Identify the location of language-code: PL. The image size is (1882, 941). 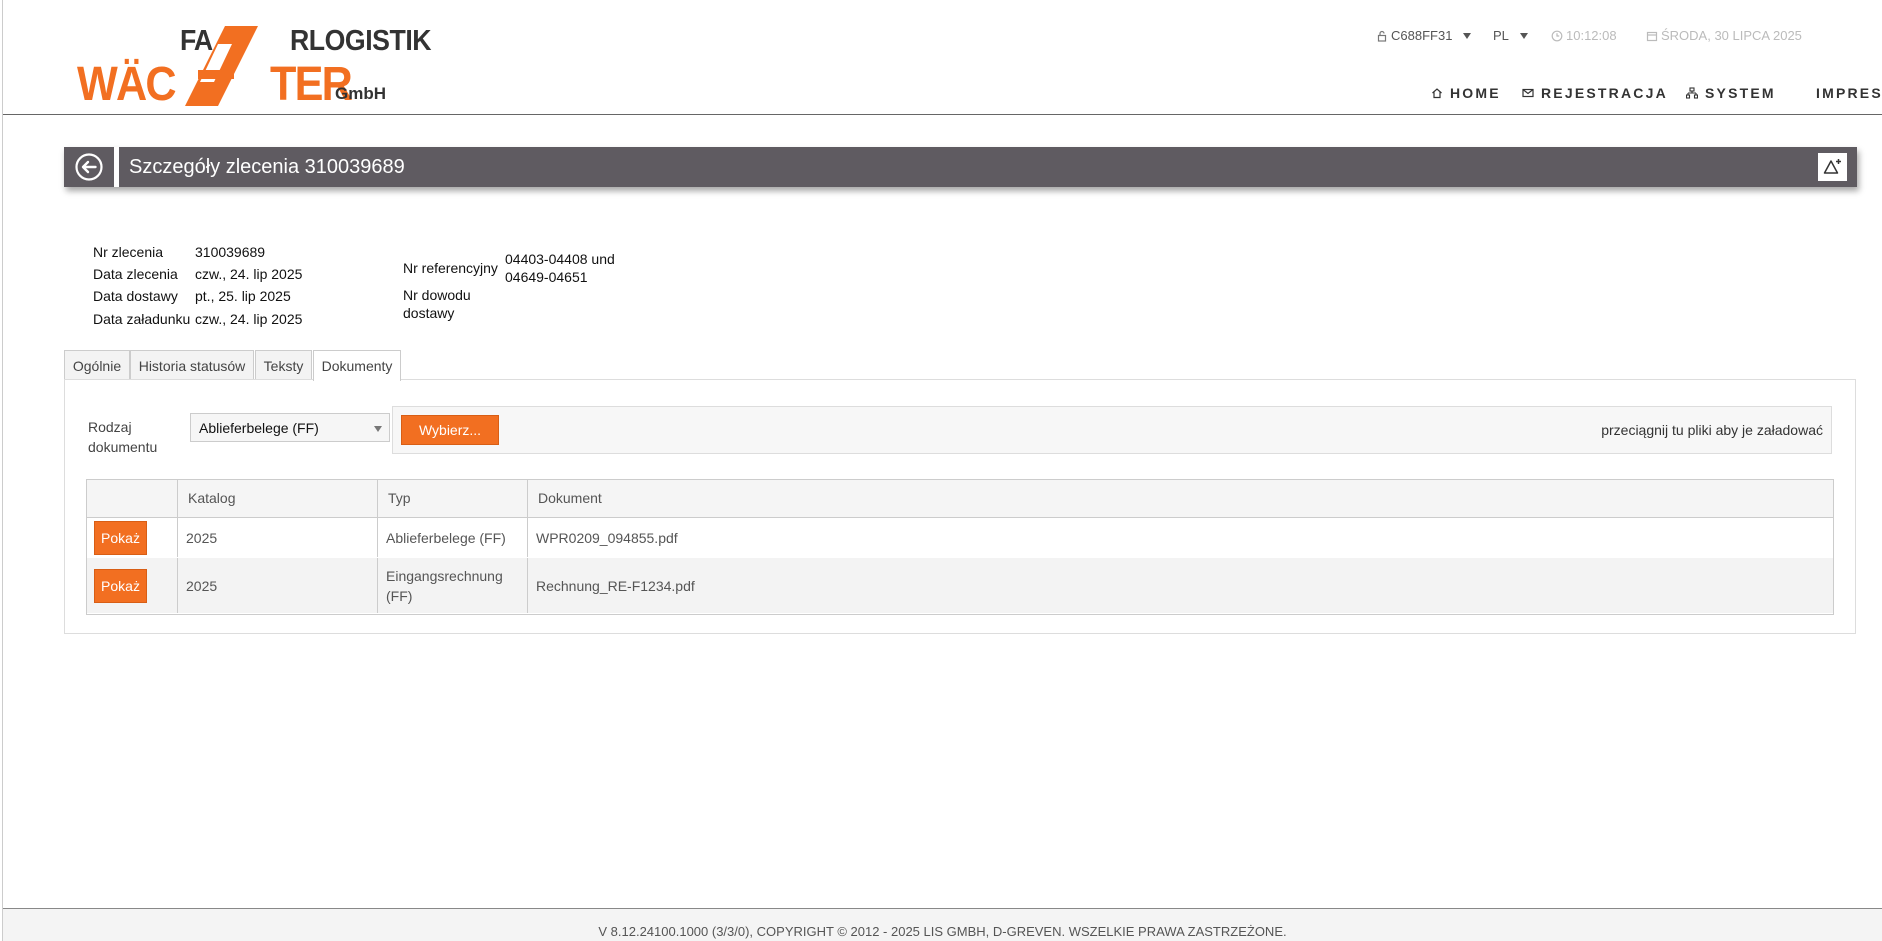
(1501, 35).